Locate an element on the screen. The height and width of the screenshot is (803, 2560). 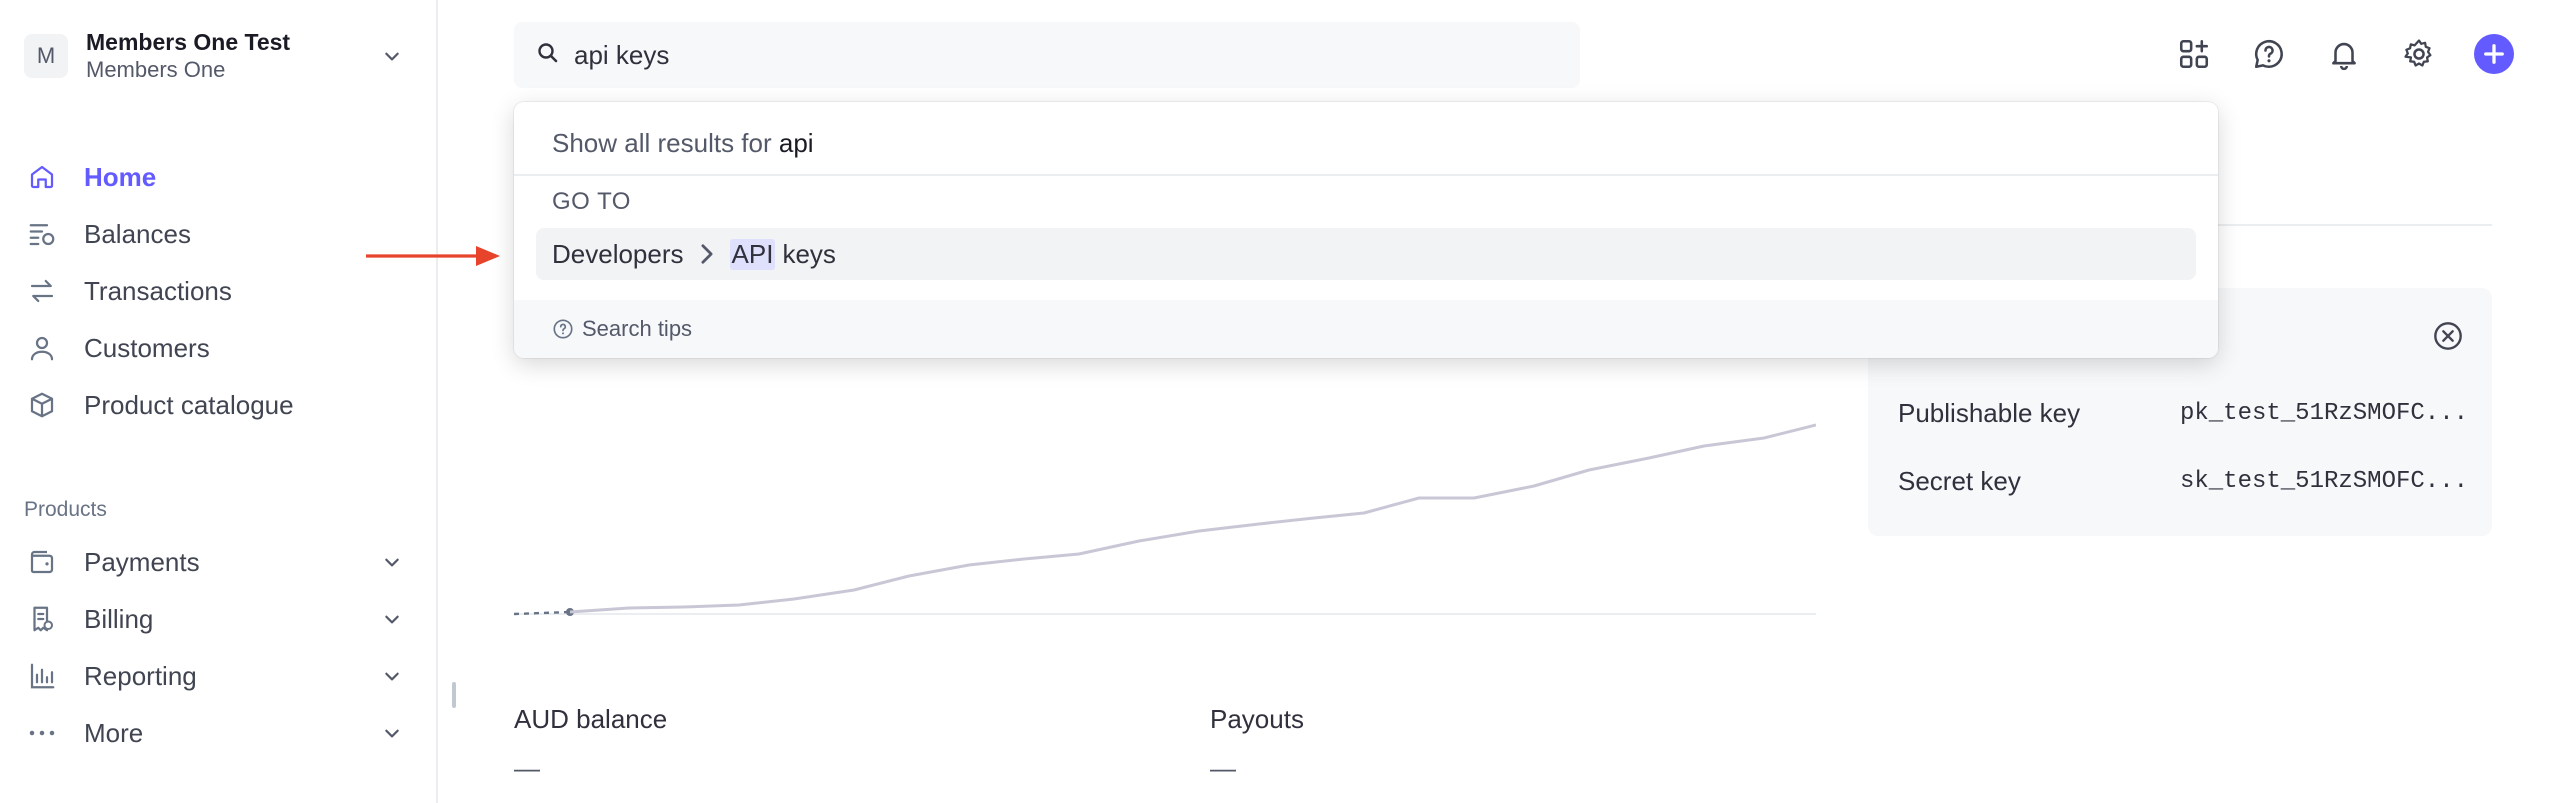
sidebar-item-payments: Payments is located at coordinates (214, 562).